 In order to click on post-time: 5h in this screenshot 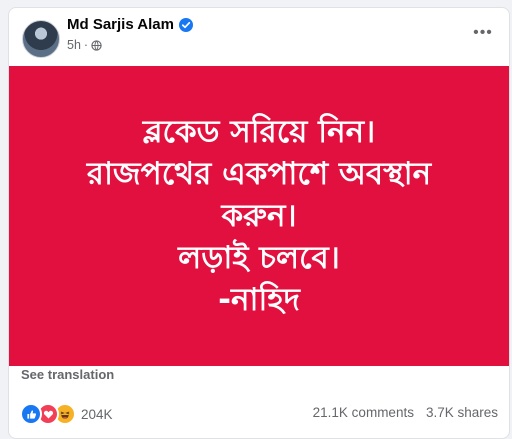, I will do `click(74, 45)`.